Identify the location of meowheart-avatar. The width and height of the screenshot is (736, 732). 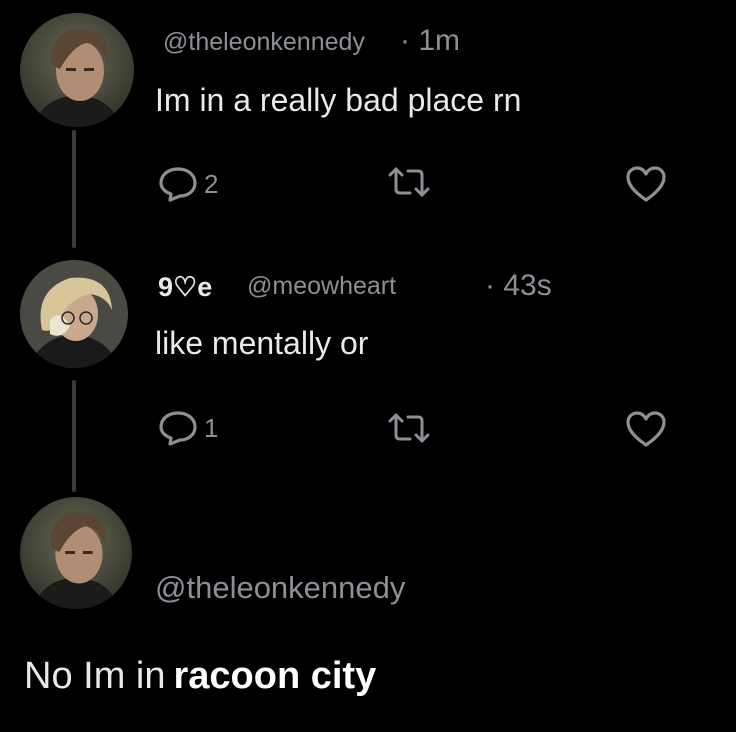
(74, 314).